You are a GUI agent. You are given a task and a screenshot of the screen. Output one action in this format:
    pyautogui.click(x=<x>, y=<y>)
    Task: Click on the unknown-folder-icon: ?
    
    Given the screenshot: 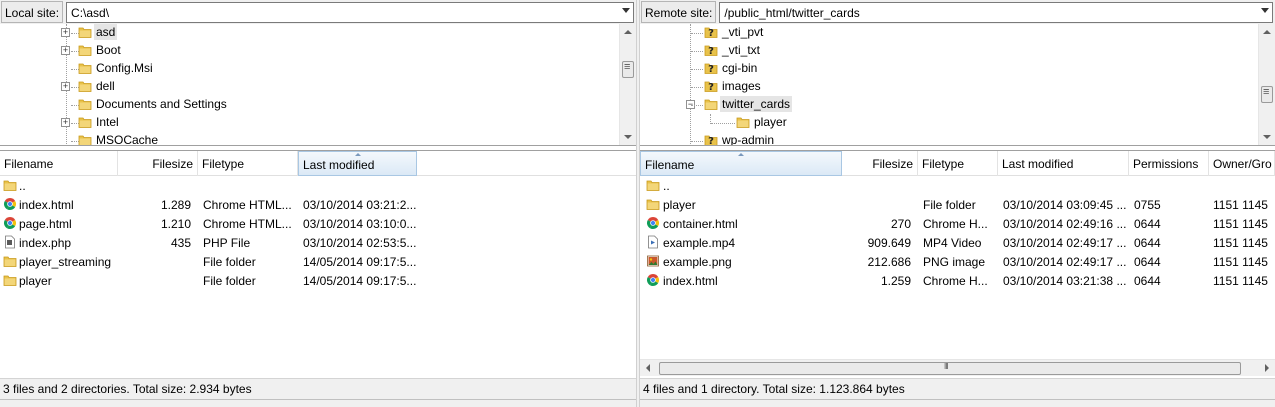 What is the action you would take?
    pyautogui.click(x=711, y=87)
    